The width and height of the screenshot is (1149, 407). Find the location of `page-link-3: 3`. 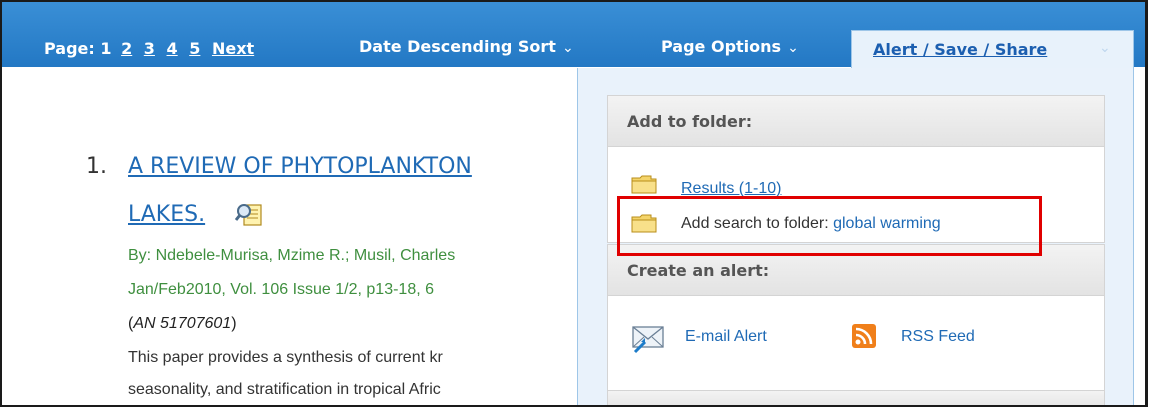

page-link-3: 3 is located at coordinates (149, 48).